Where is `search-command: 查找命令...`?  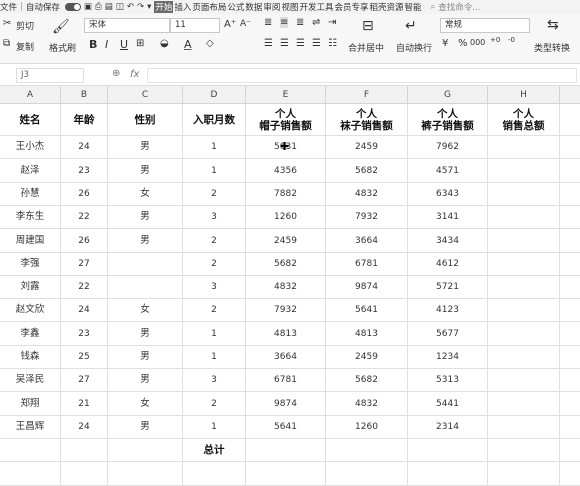
search-command: 查找命令... is located at coordinates (459, 7).